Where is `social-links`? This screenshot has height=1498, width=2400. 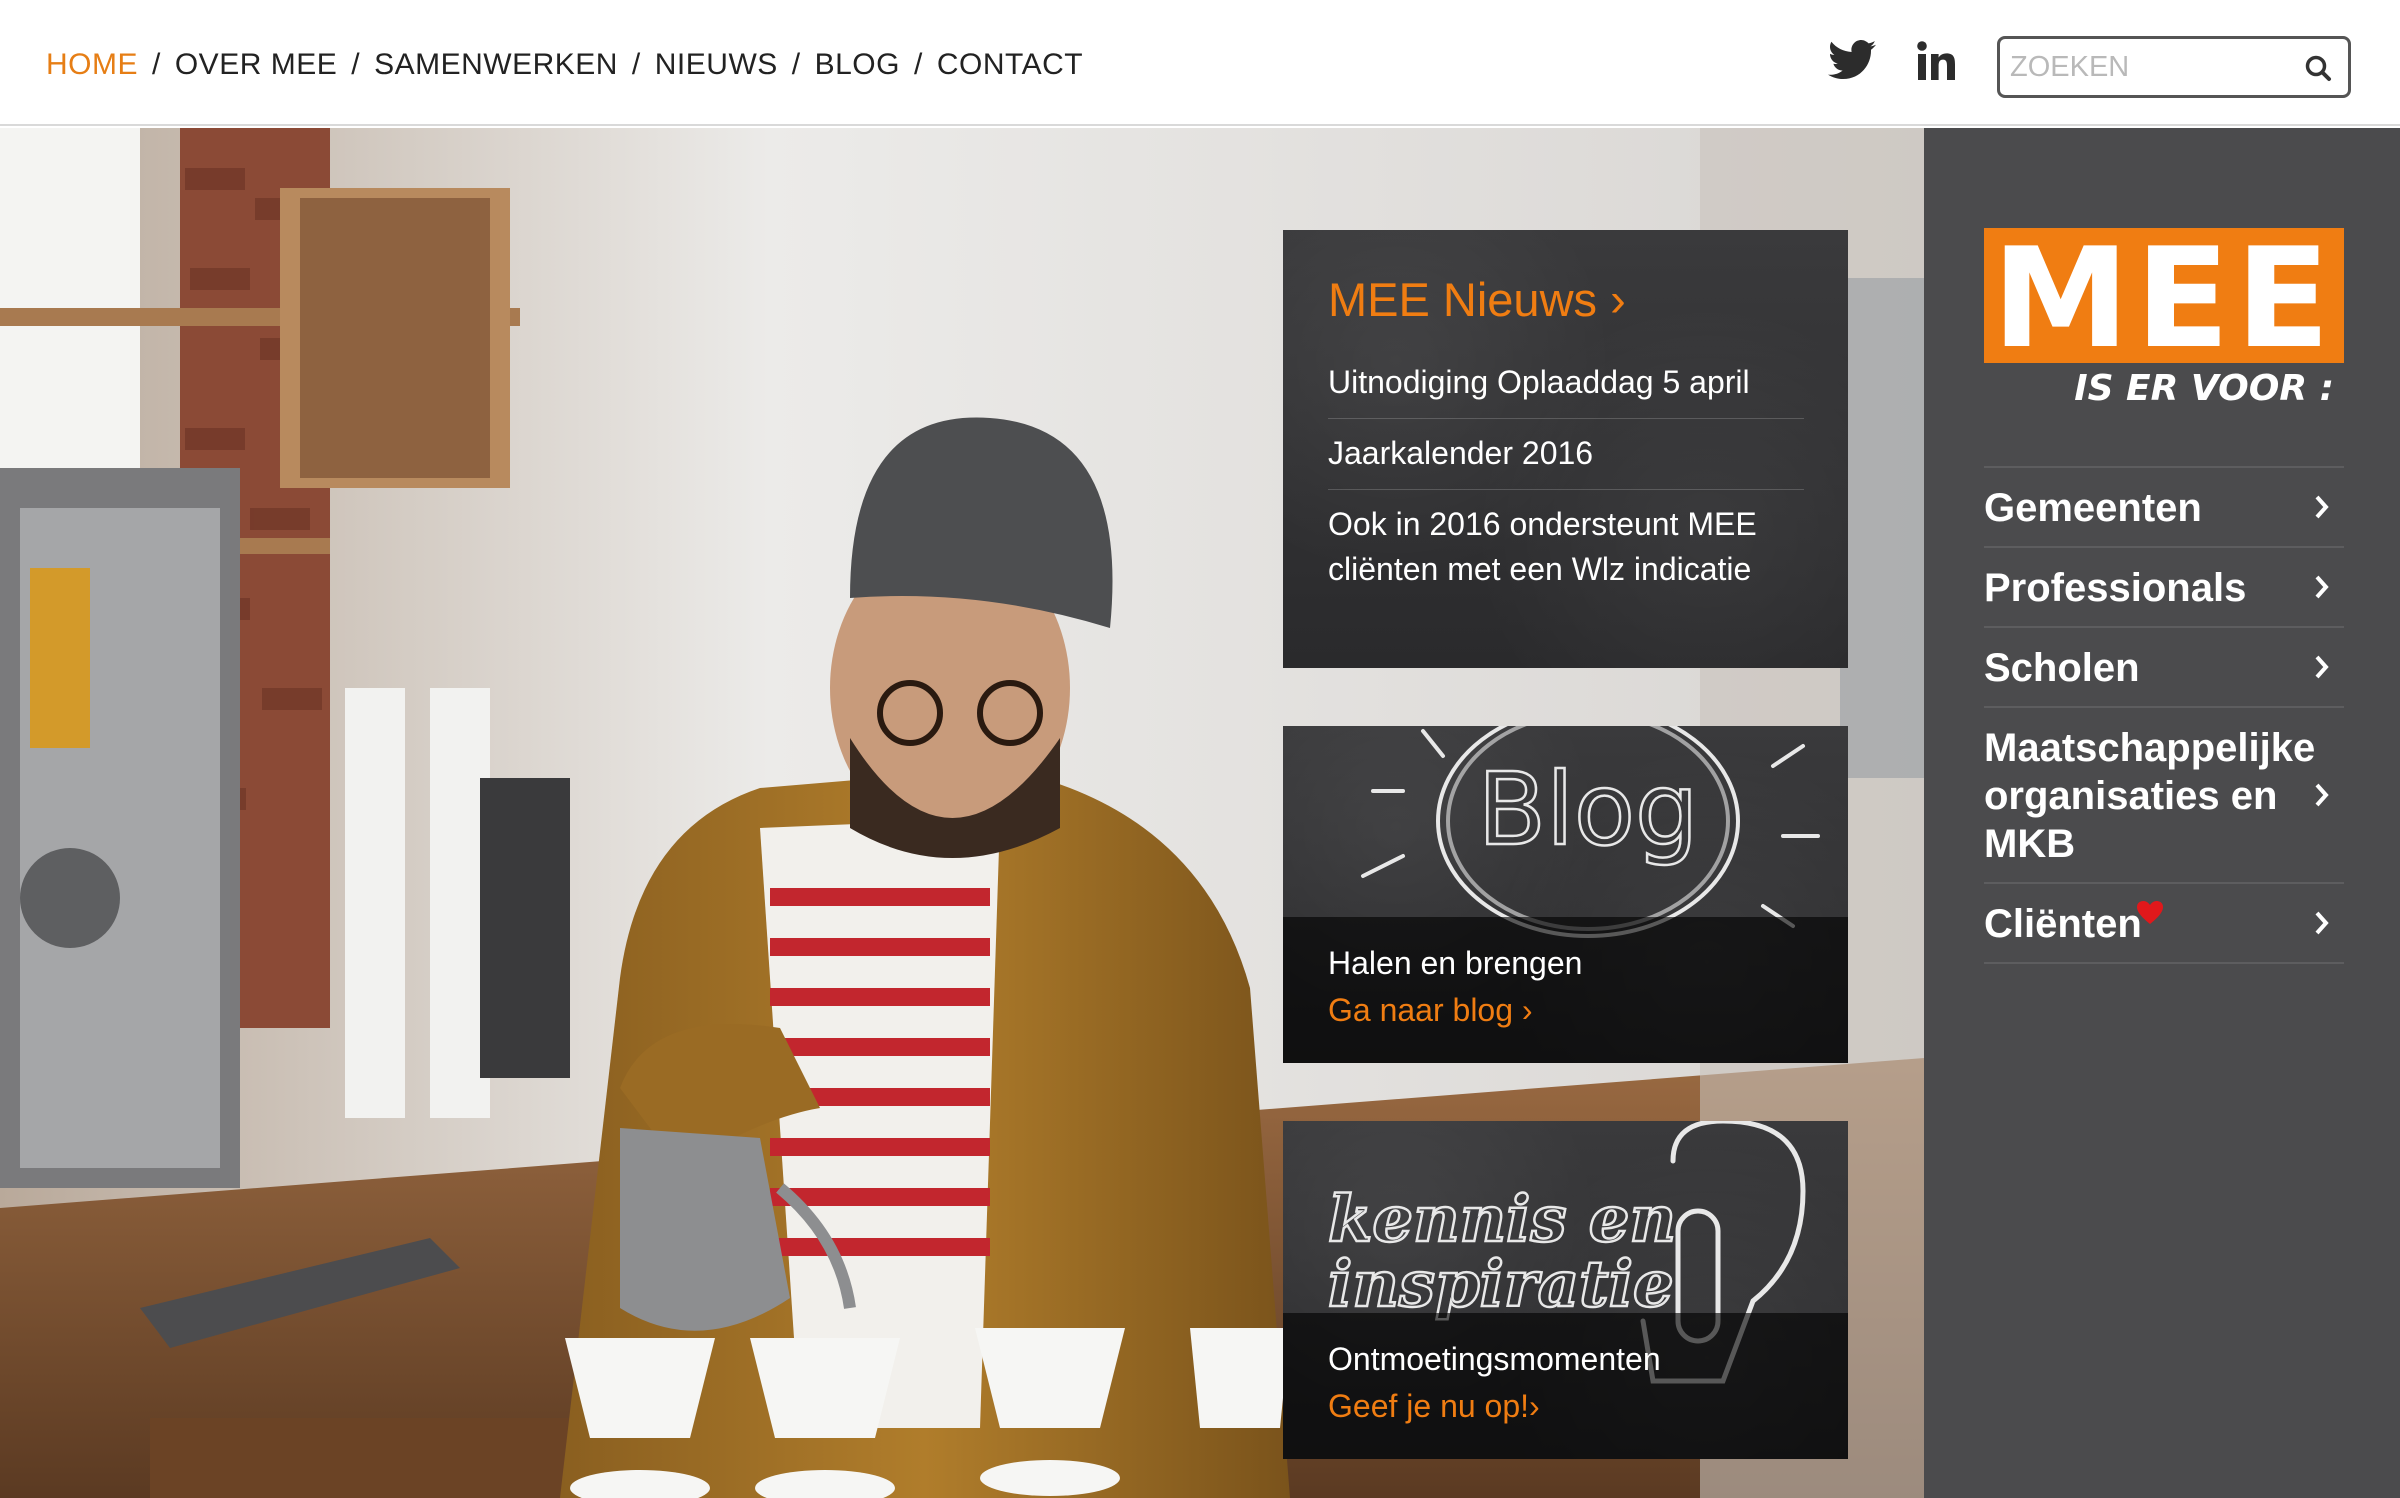 social-links is located at coordinates (1892, 60).